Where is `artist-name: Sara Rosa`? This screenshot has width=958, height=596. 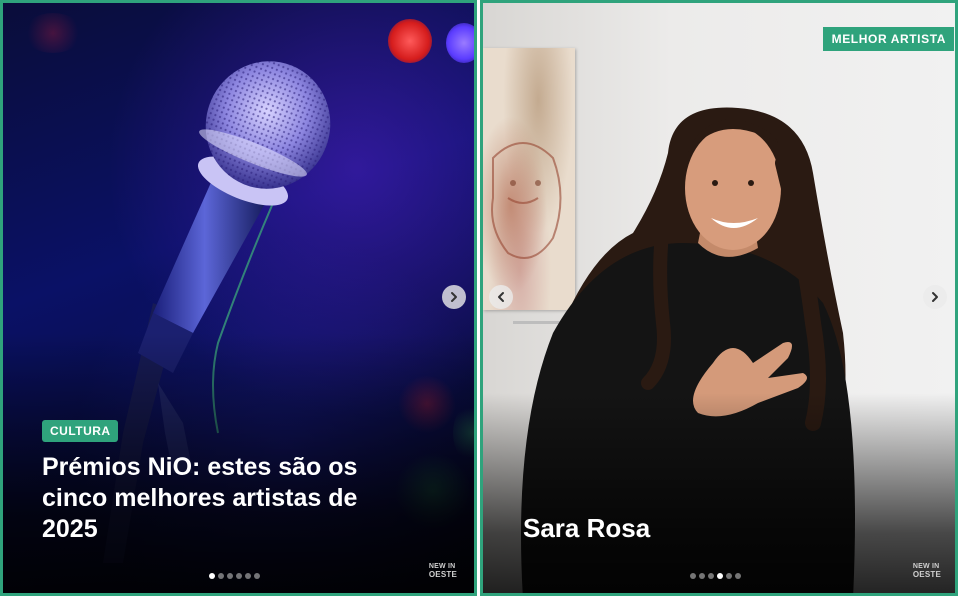 artist-name: Sara Rosa is located at coordinates (586, 528).